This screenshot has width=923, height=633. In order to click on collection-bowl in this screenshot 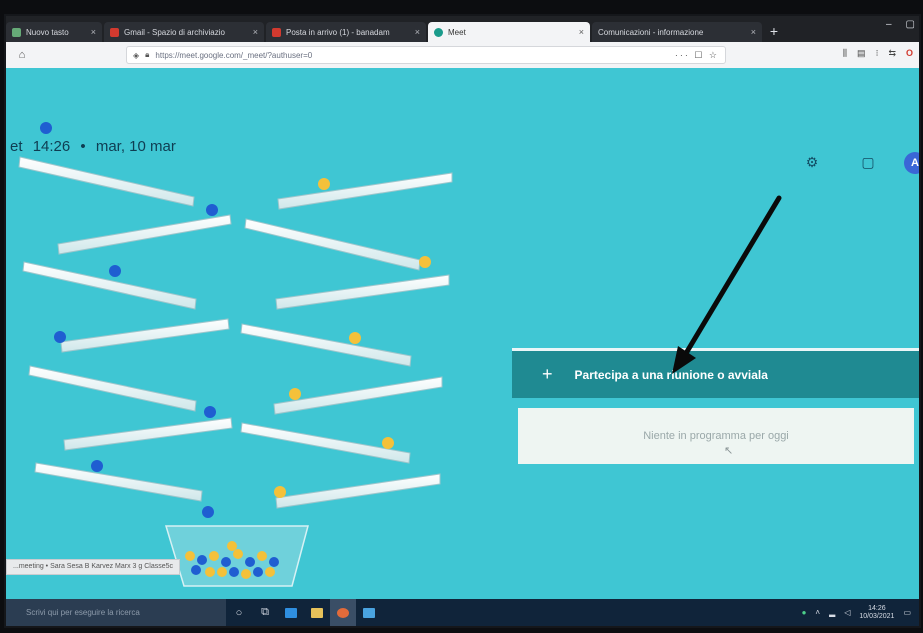, I will do `click(236, 556)`.